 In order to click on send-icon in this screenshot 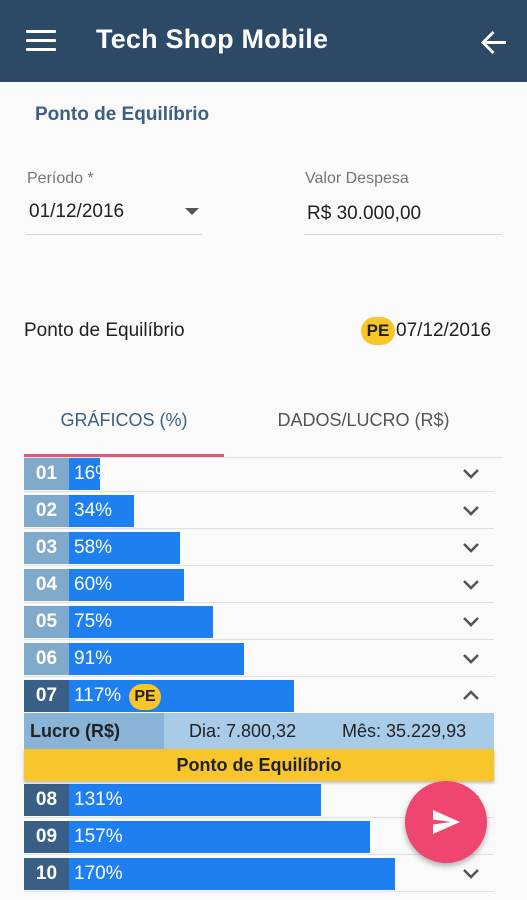, I will do `click(446, 822)`.